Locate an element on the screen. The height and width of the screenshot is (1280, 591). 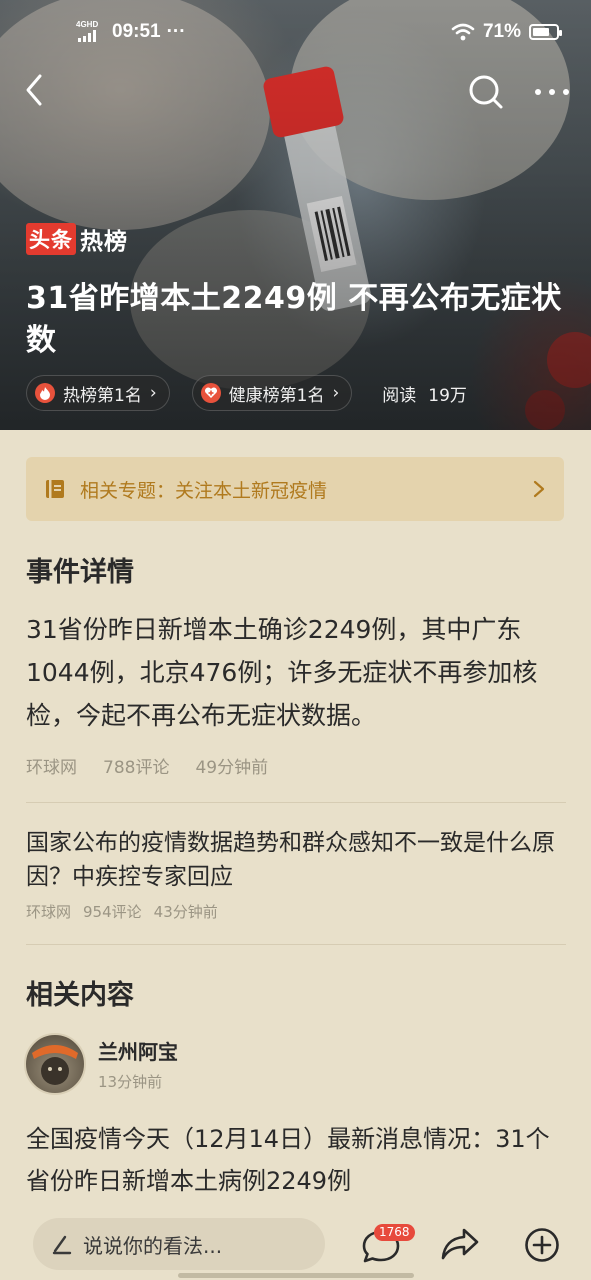
back-arrow-icon is located at coordinates (34, 90).